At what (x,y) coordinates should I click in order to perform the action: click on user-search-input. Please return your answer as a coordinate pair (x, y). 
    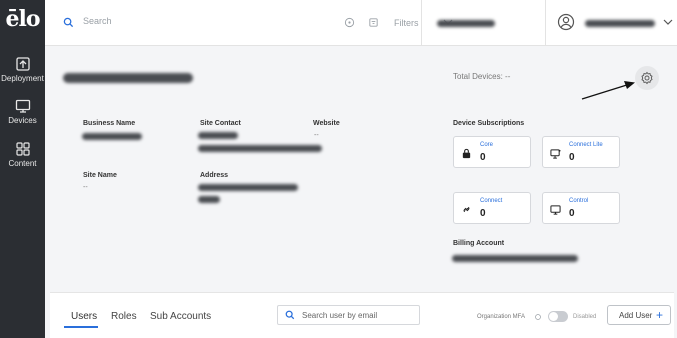
    Looking at the image, I should click on (358, 315).